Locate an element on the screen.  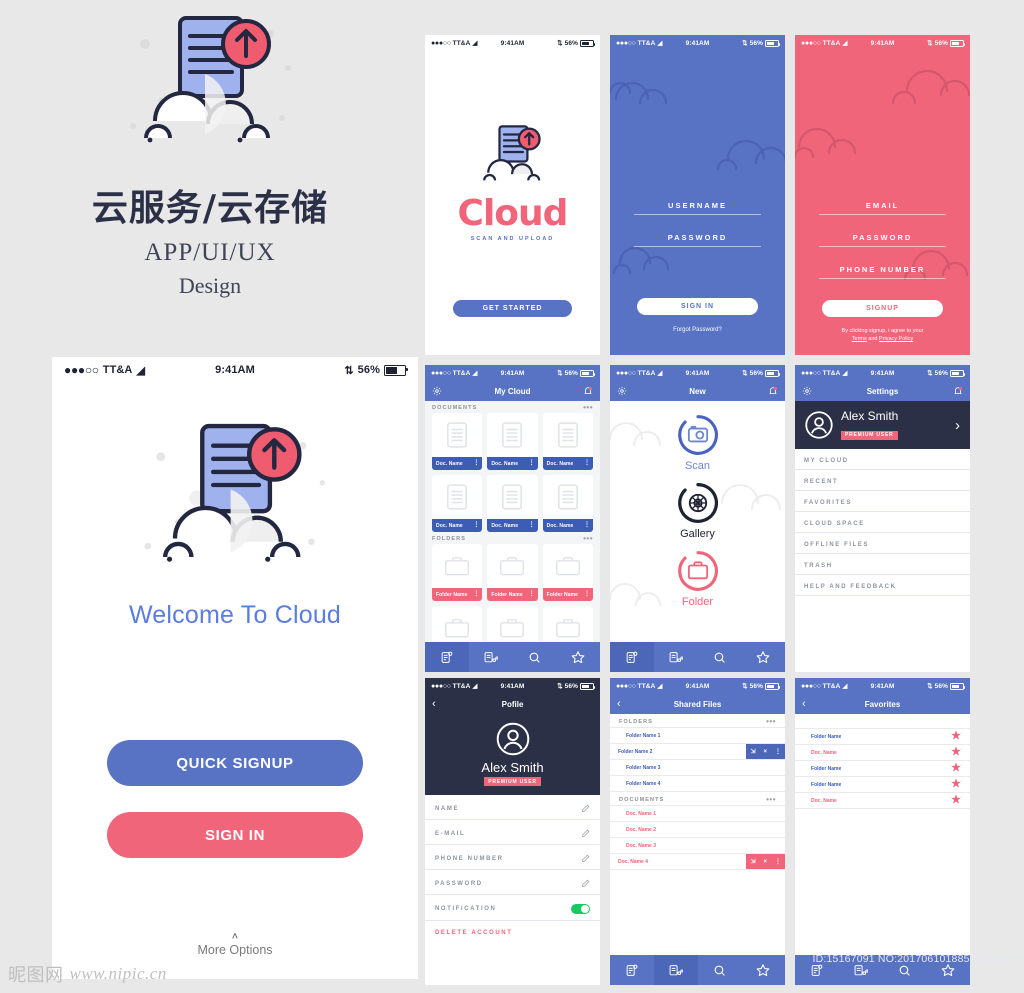
quick-signup-button: QUICK SIGNUP is located at coordinates (235, 763).